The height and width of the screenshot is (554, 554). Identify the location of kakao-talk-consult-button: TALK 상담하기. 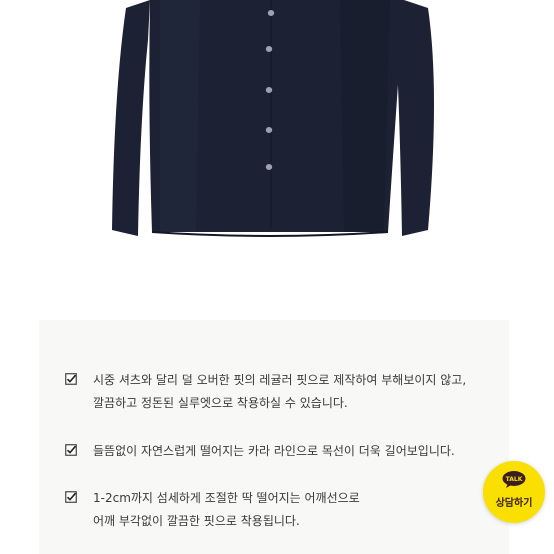
(514, 492).